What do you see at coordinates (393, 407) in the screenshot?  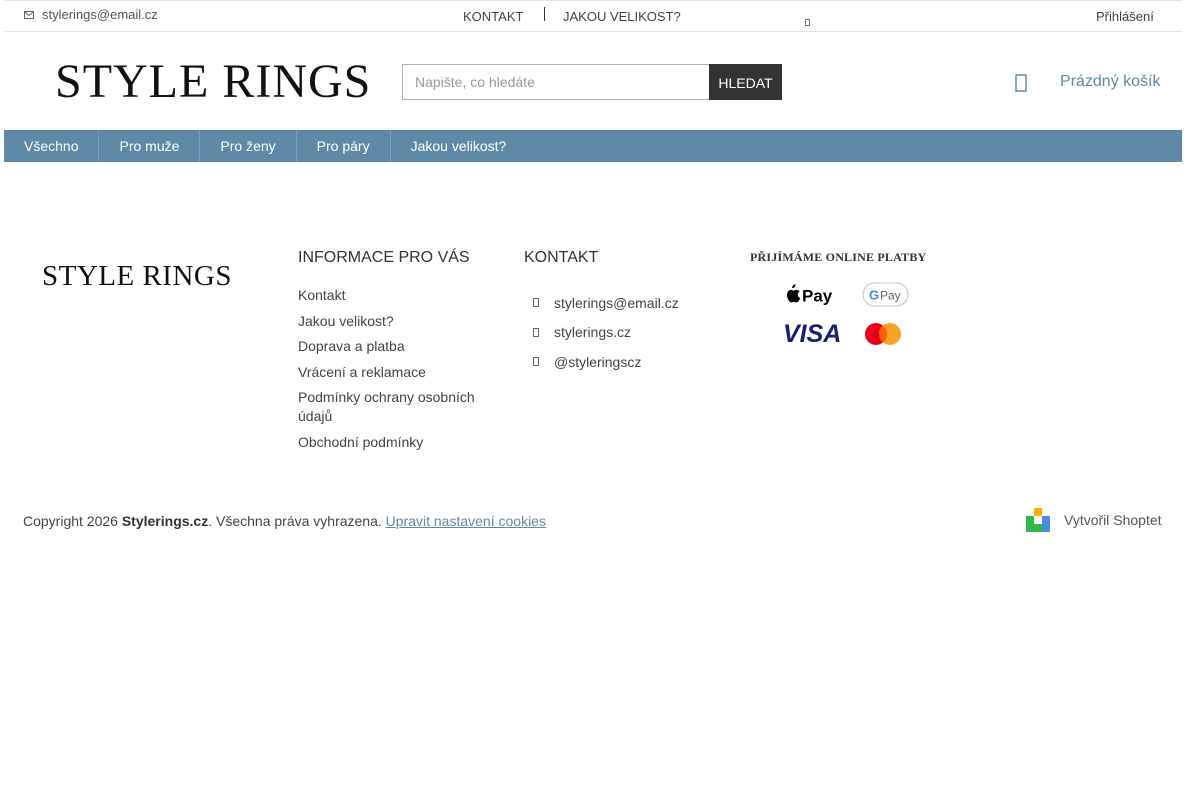 I see `footer-link-privacy: Podmínky ochrany osobních údajů` at bounding box center [393, 407].